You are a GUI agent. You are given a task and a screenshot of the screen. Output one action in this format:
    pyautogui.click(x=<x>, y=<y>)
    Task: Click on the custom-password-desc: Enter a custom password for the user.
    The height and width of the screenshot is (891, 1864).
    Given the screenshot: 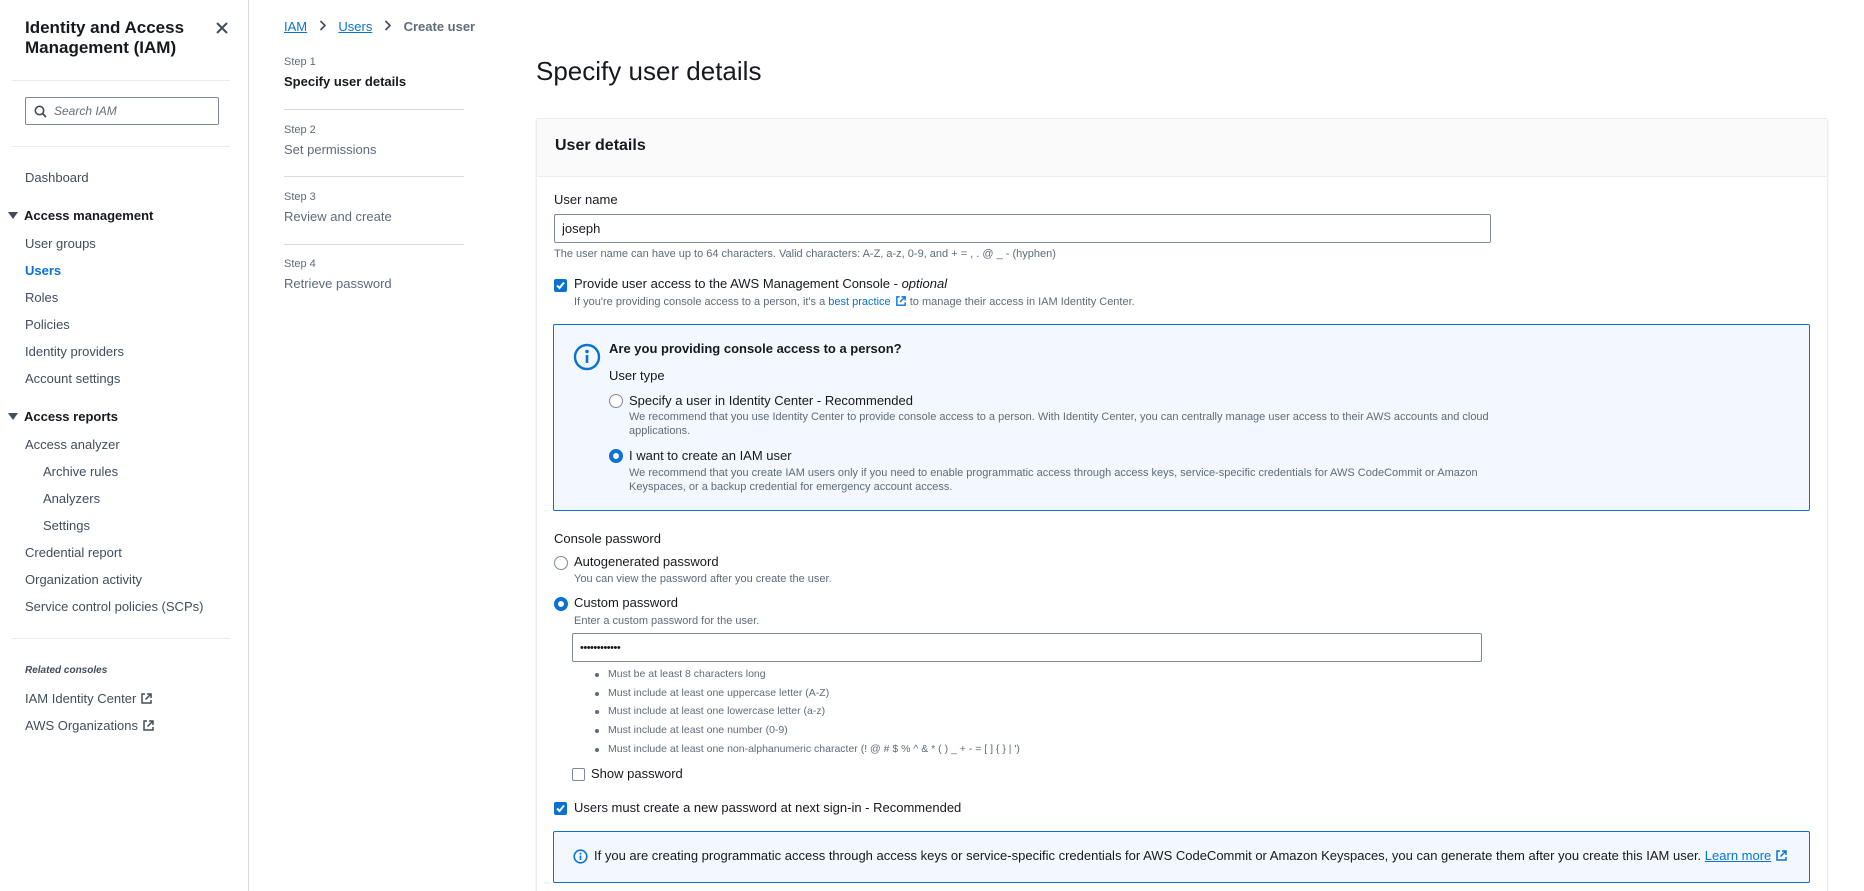 What is the action you would take?
    pyautogui.click(x=667, y=621)
    